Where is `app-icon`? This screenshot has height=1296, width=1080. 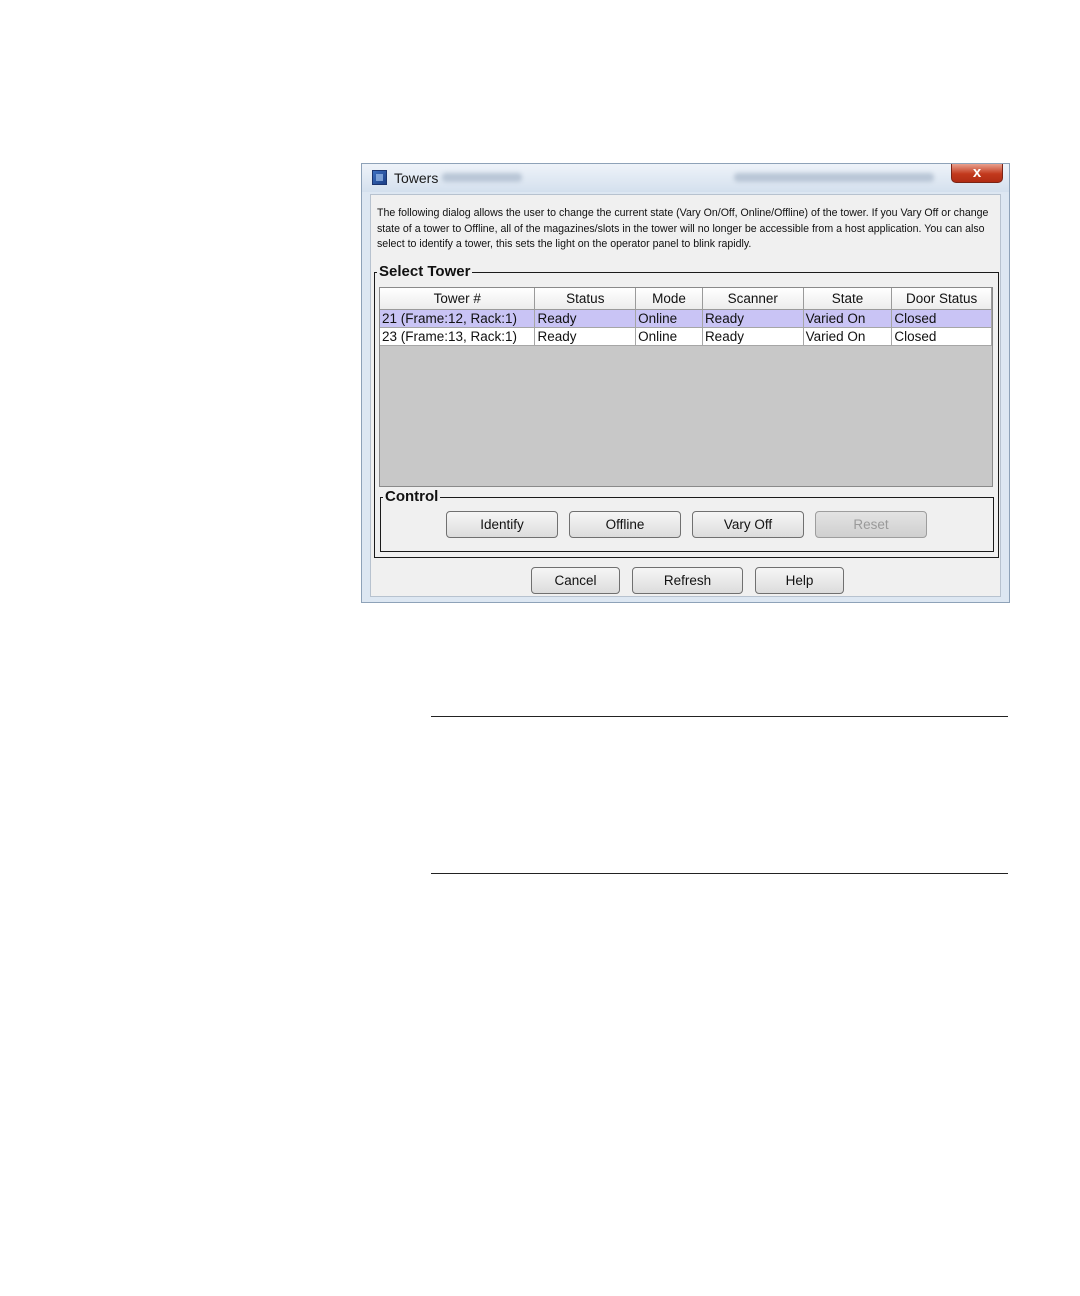 app-icon is located at coordinates (379, 177).